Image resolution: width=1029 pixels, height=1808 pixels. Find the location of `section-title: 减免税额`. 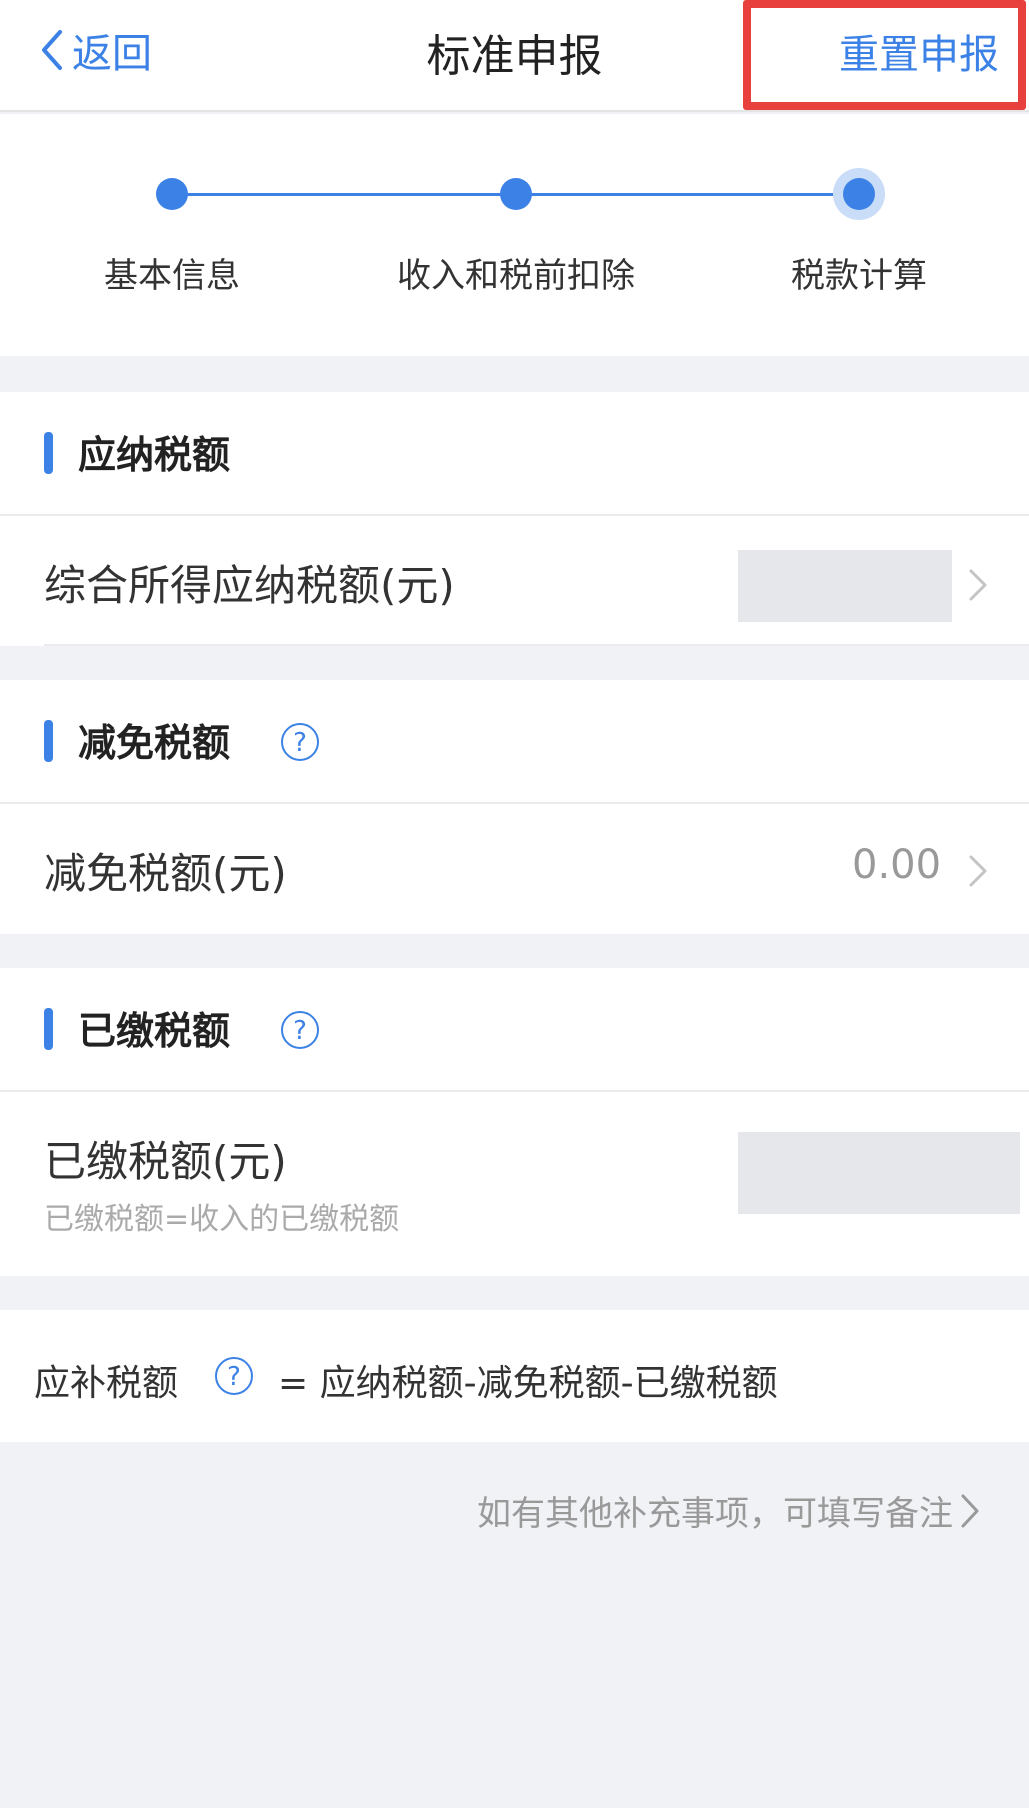

section-title: 减免税额 is located at coordinates (154, 743).